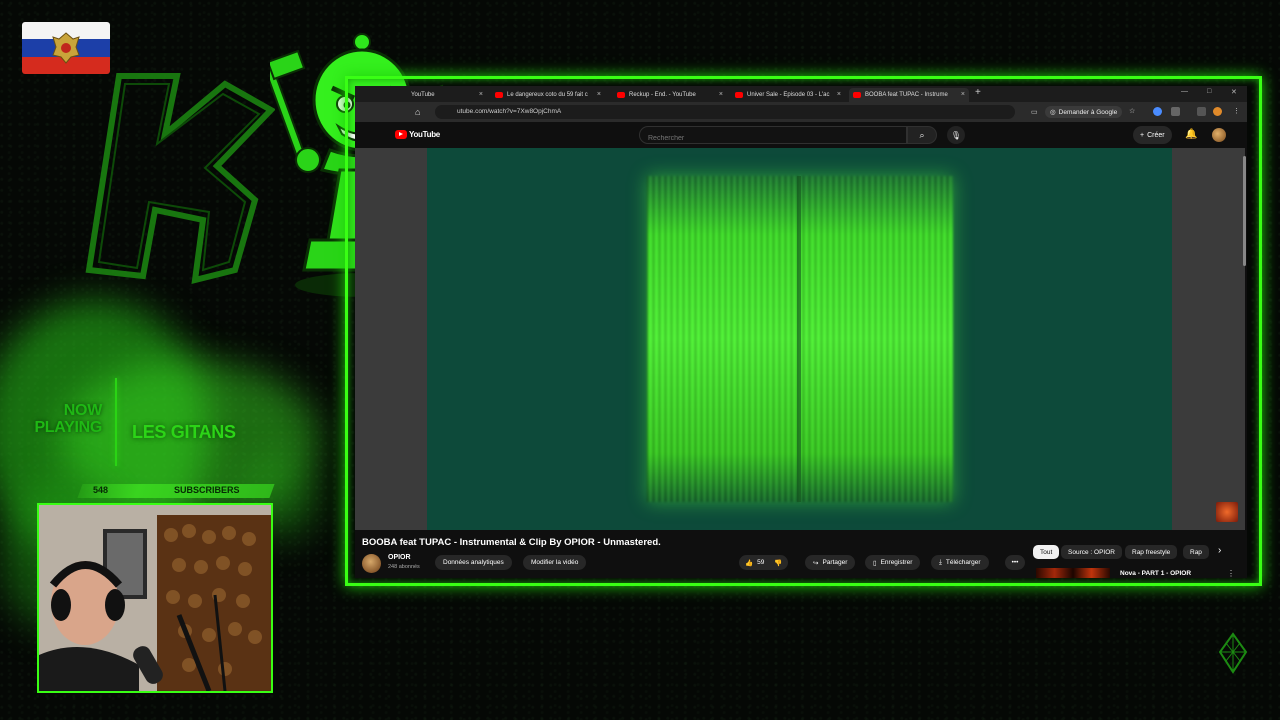  I want to click on russian-flag, so click(66, 48).